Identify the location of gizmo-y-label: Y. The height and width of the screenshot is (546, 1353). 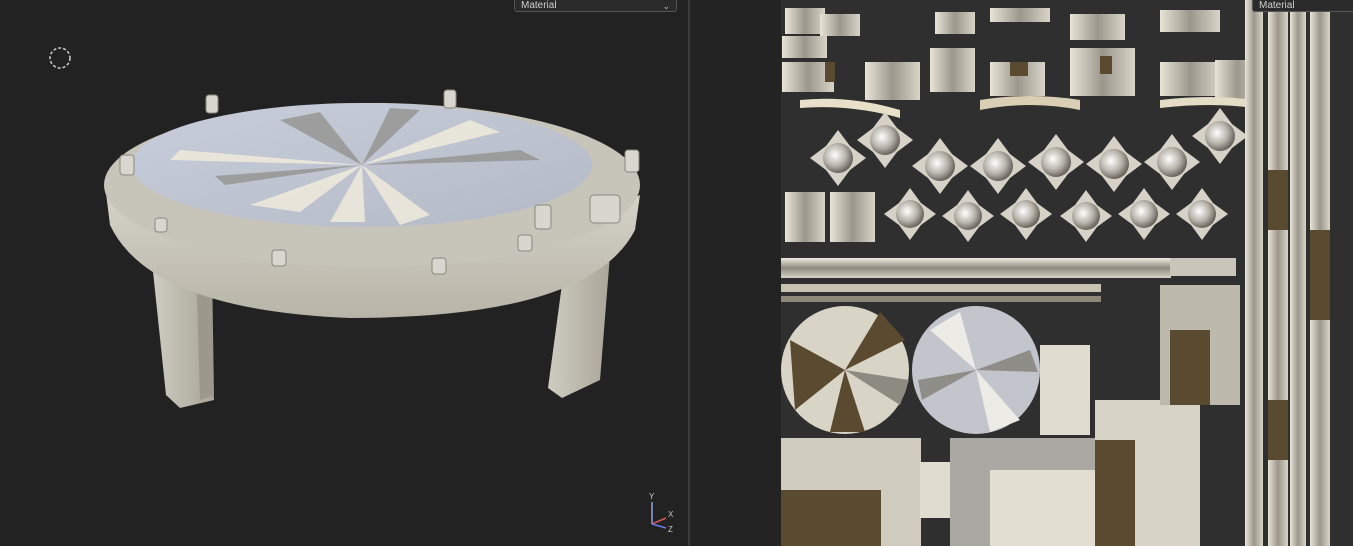
(652, 496).